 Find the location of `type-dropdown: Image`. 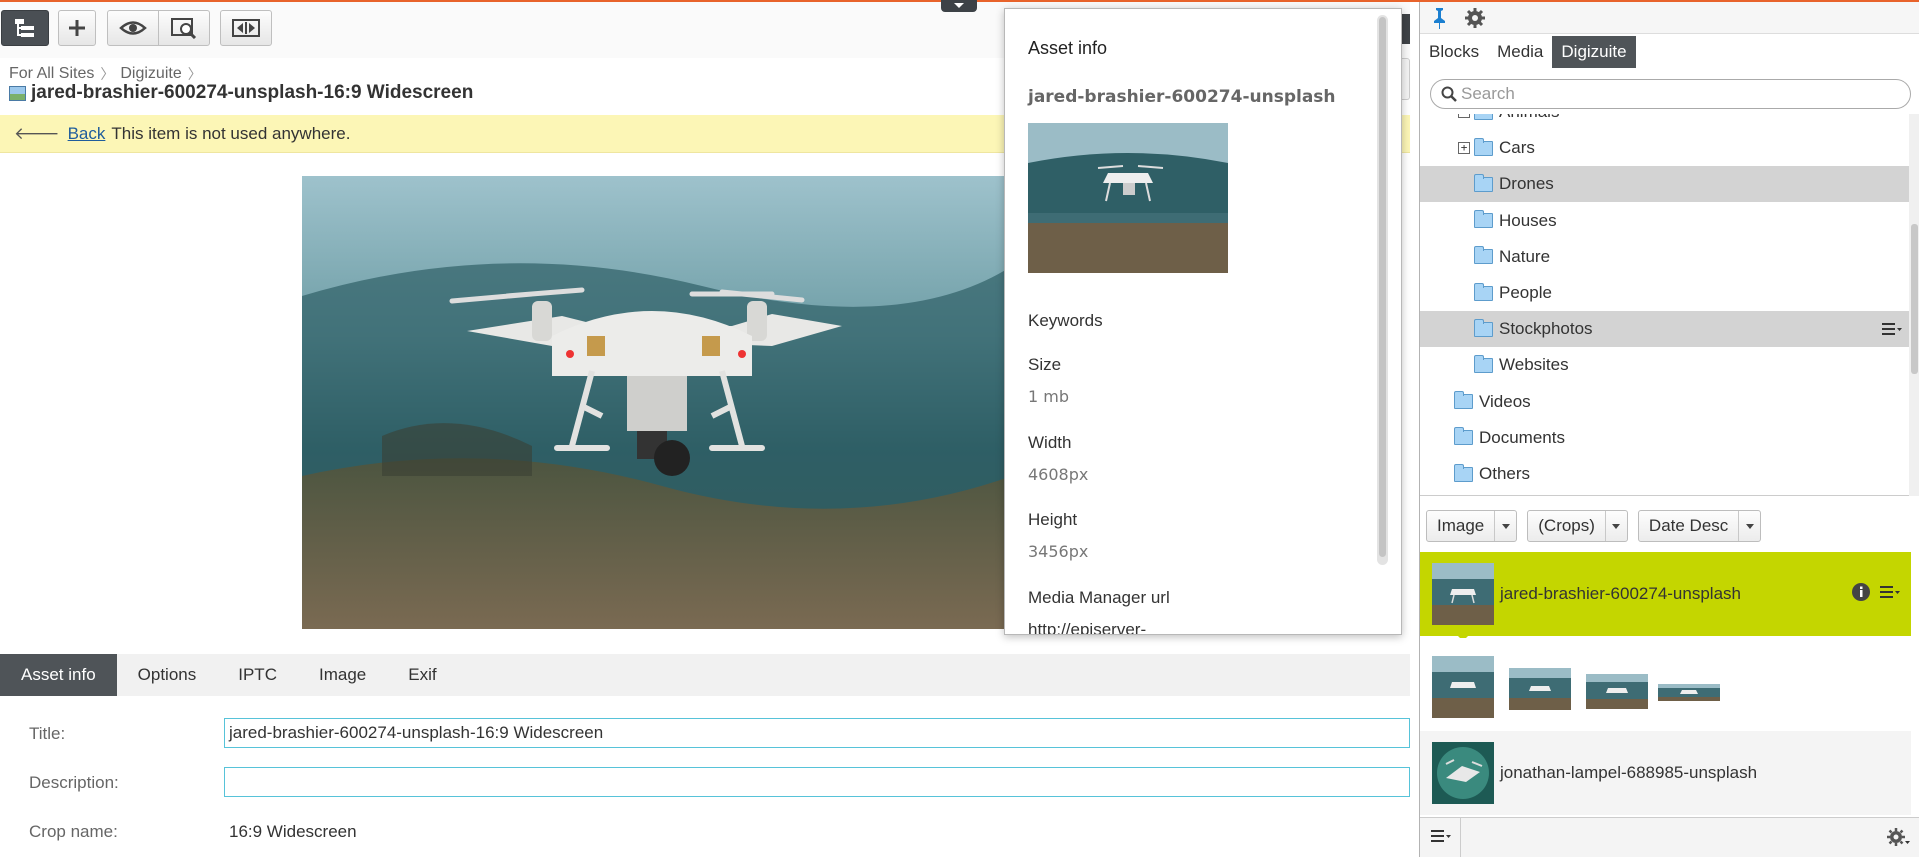

type-dropdown: Image is located at coordinates (1472, 526).